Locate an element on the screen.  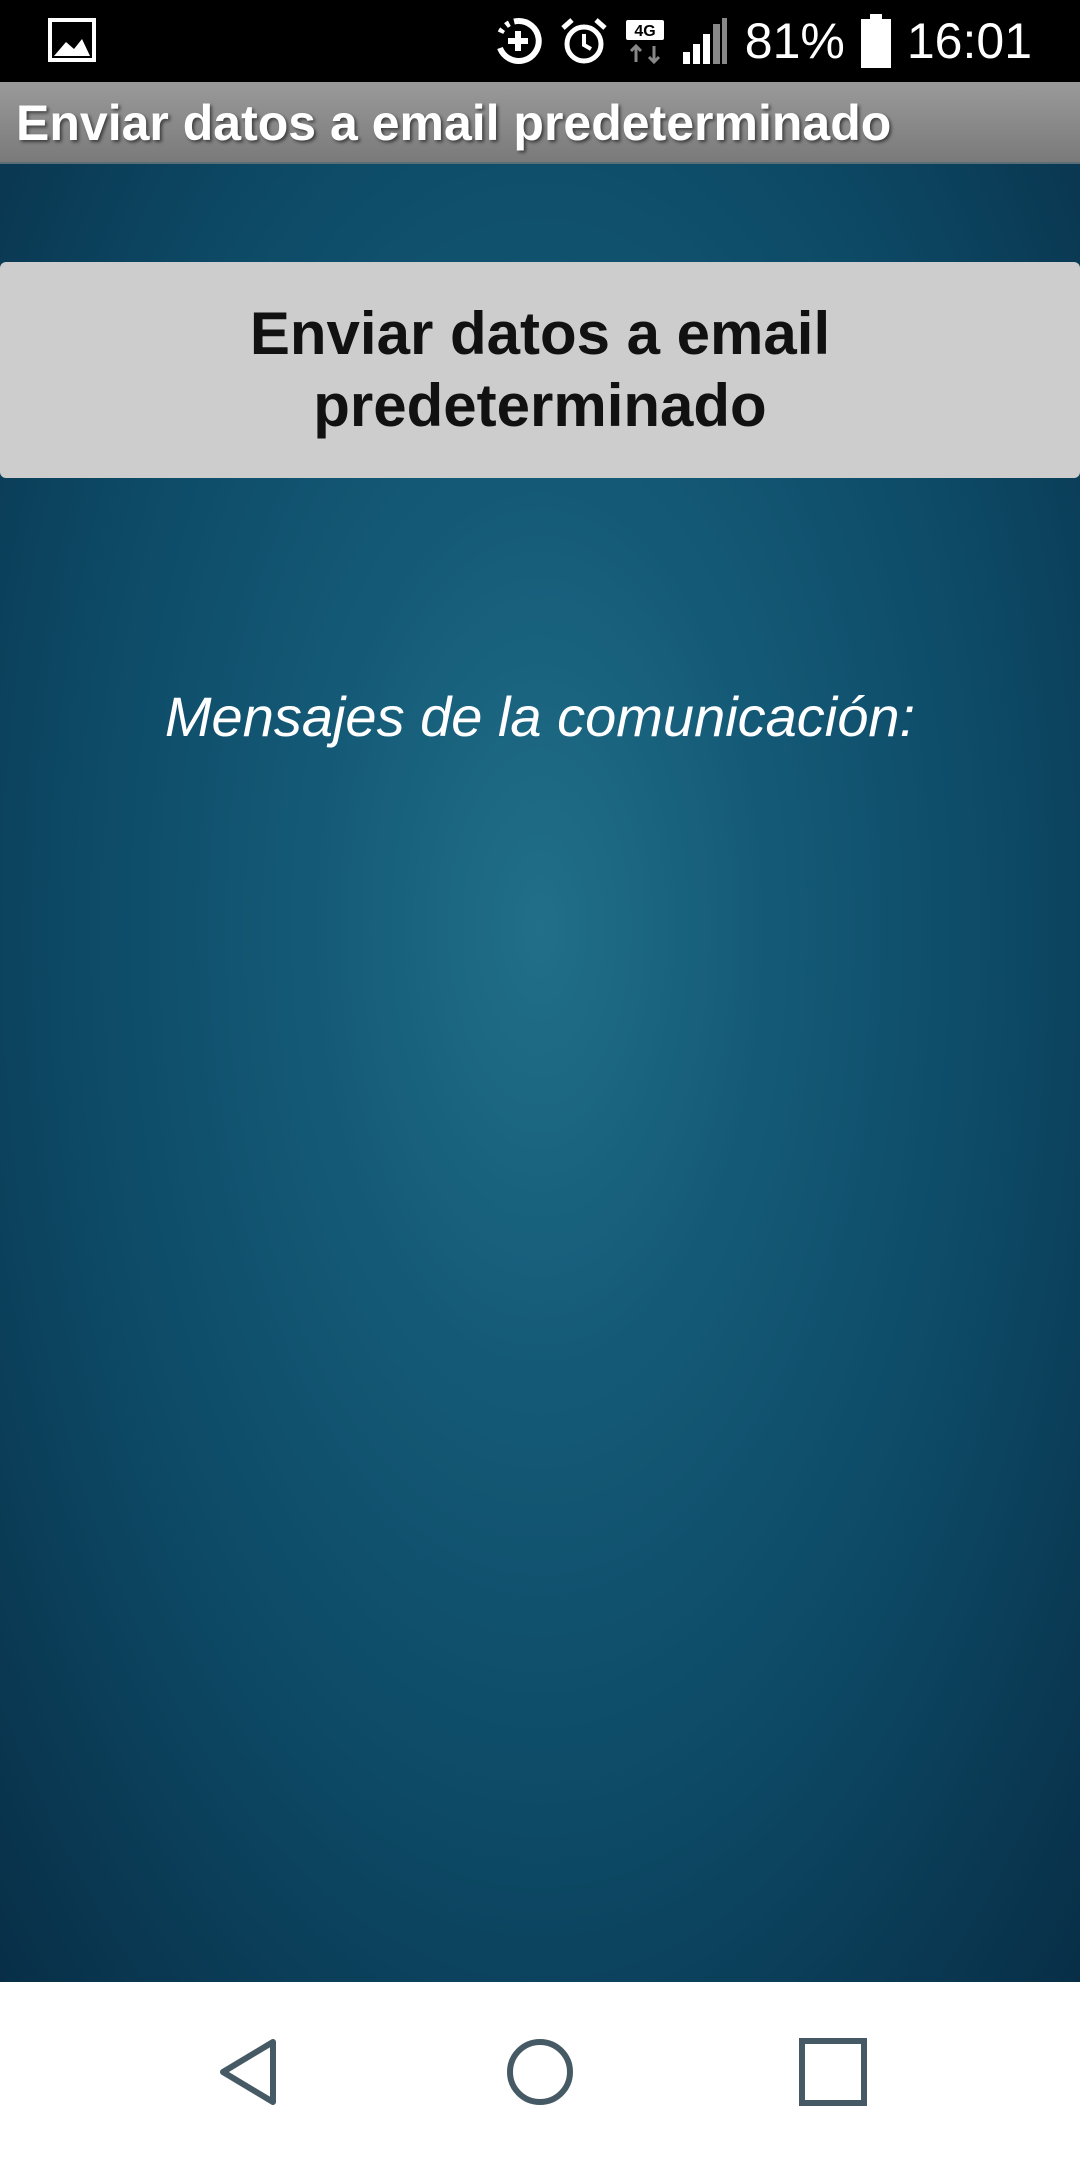
status-bar: 4G 81% 16:01 is located at coordinates (540, 41).